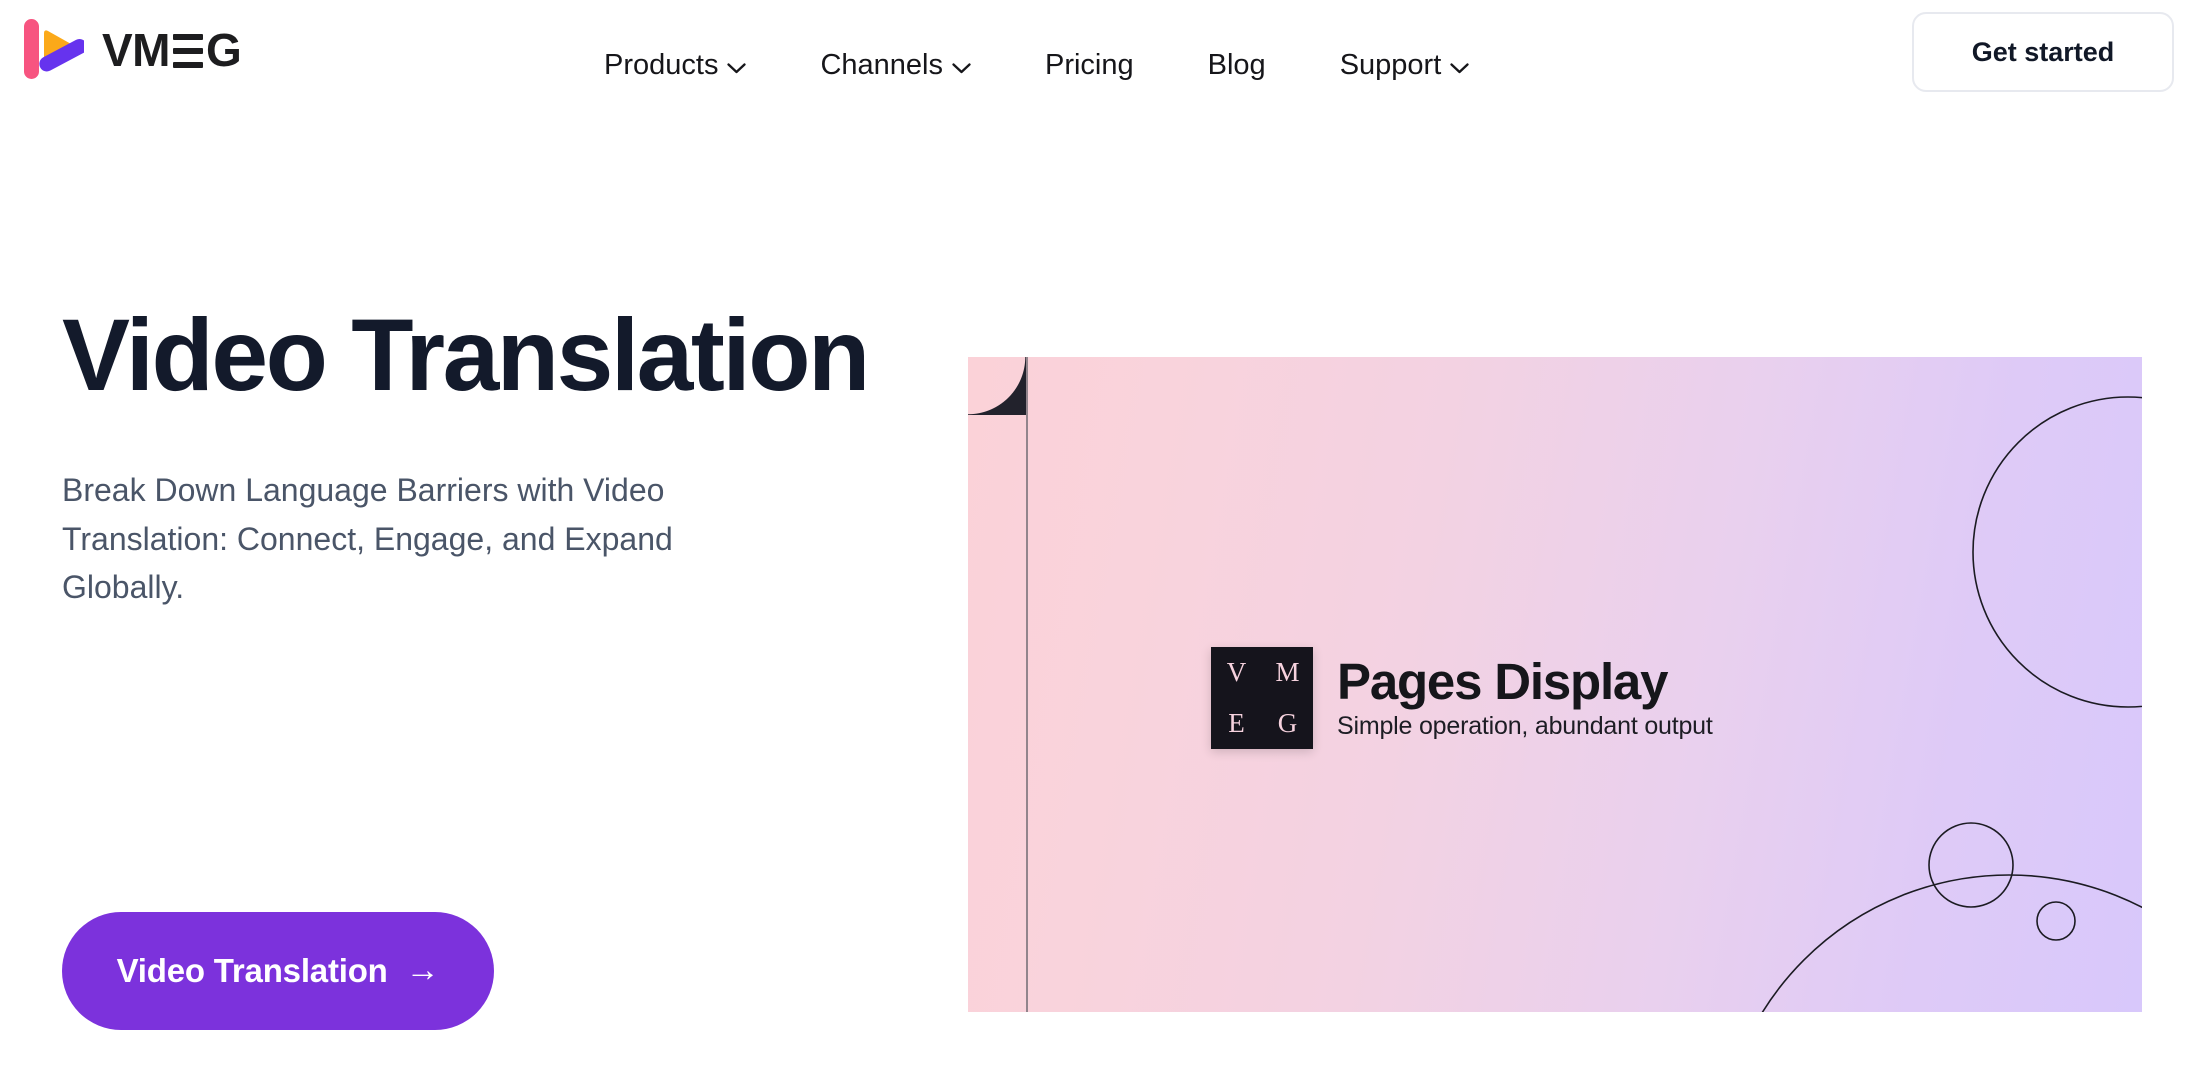  What do you see at coordinates (54, 49) in the screenshot?
I see `vmeg-play-icon` at bounding box center [54, 49].